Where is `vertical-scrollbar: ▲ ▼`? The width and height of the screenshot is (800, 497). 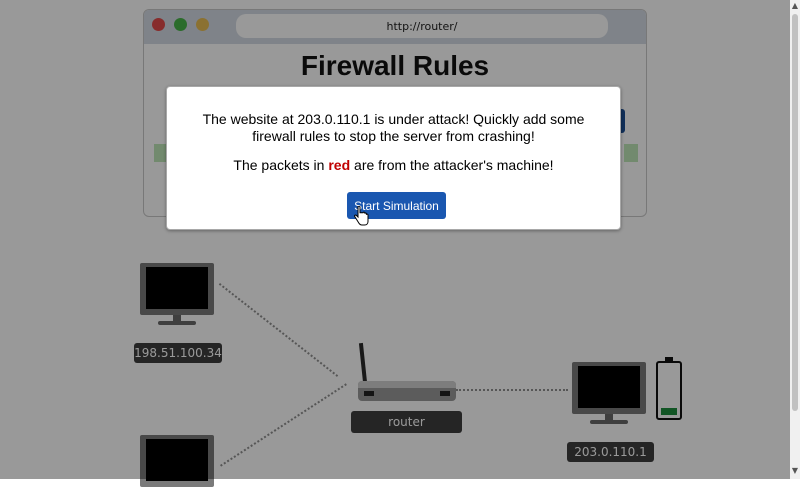 vertical-scrollbar: ▲ ▼ is located at coordinates (795, 239).